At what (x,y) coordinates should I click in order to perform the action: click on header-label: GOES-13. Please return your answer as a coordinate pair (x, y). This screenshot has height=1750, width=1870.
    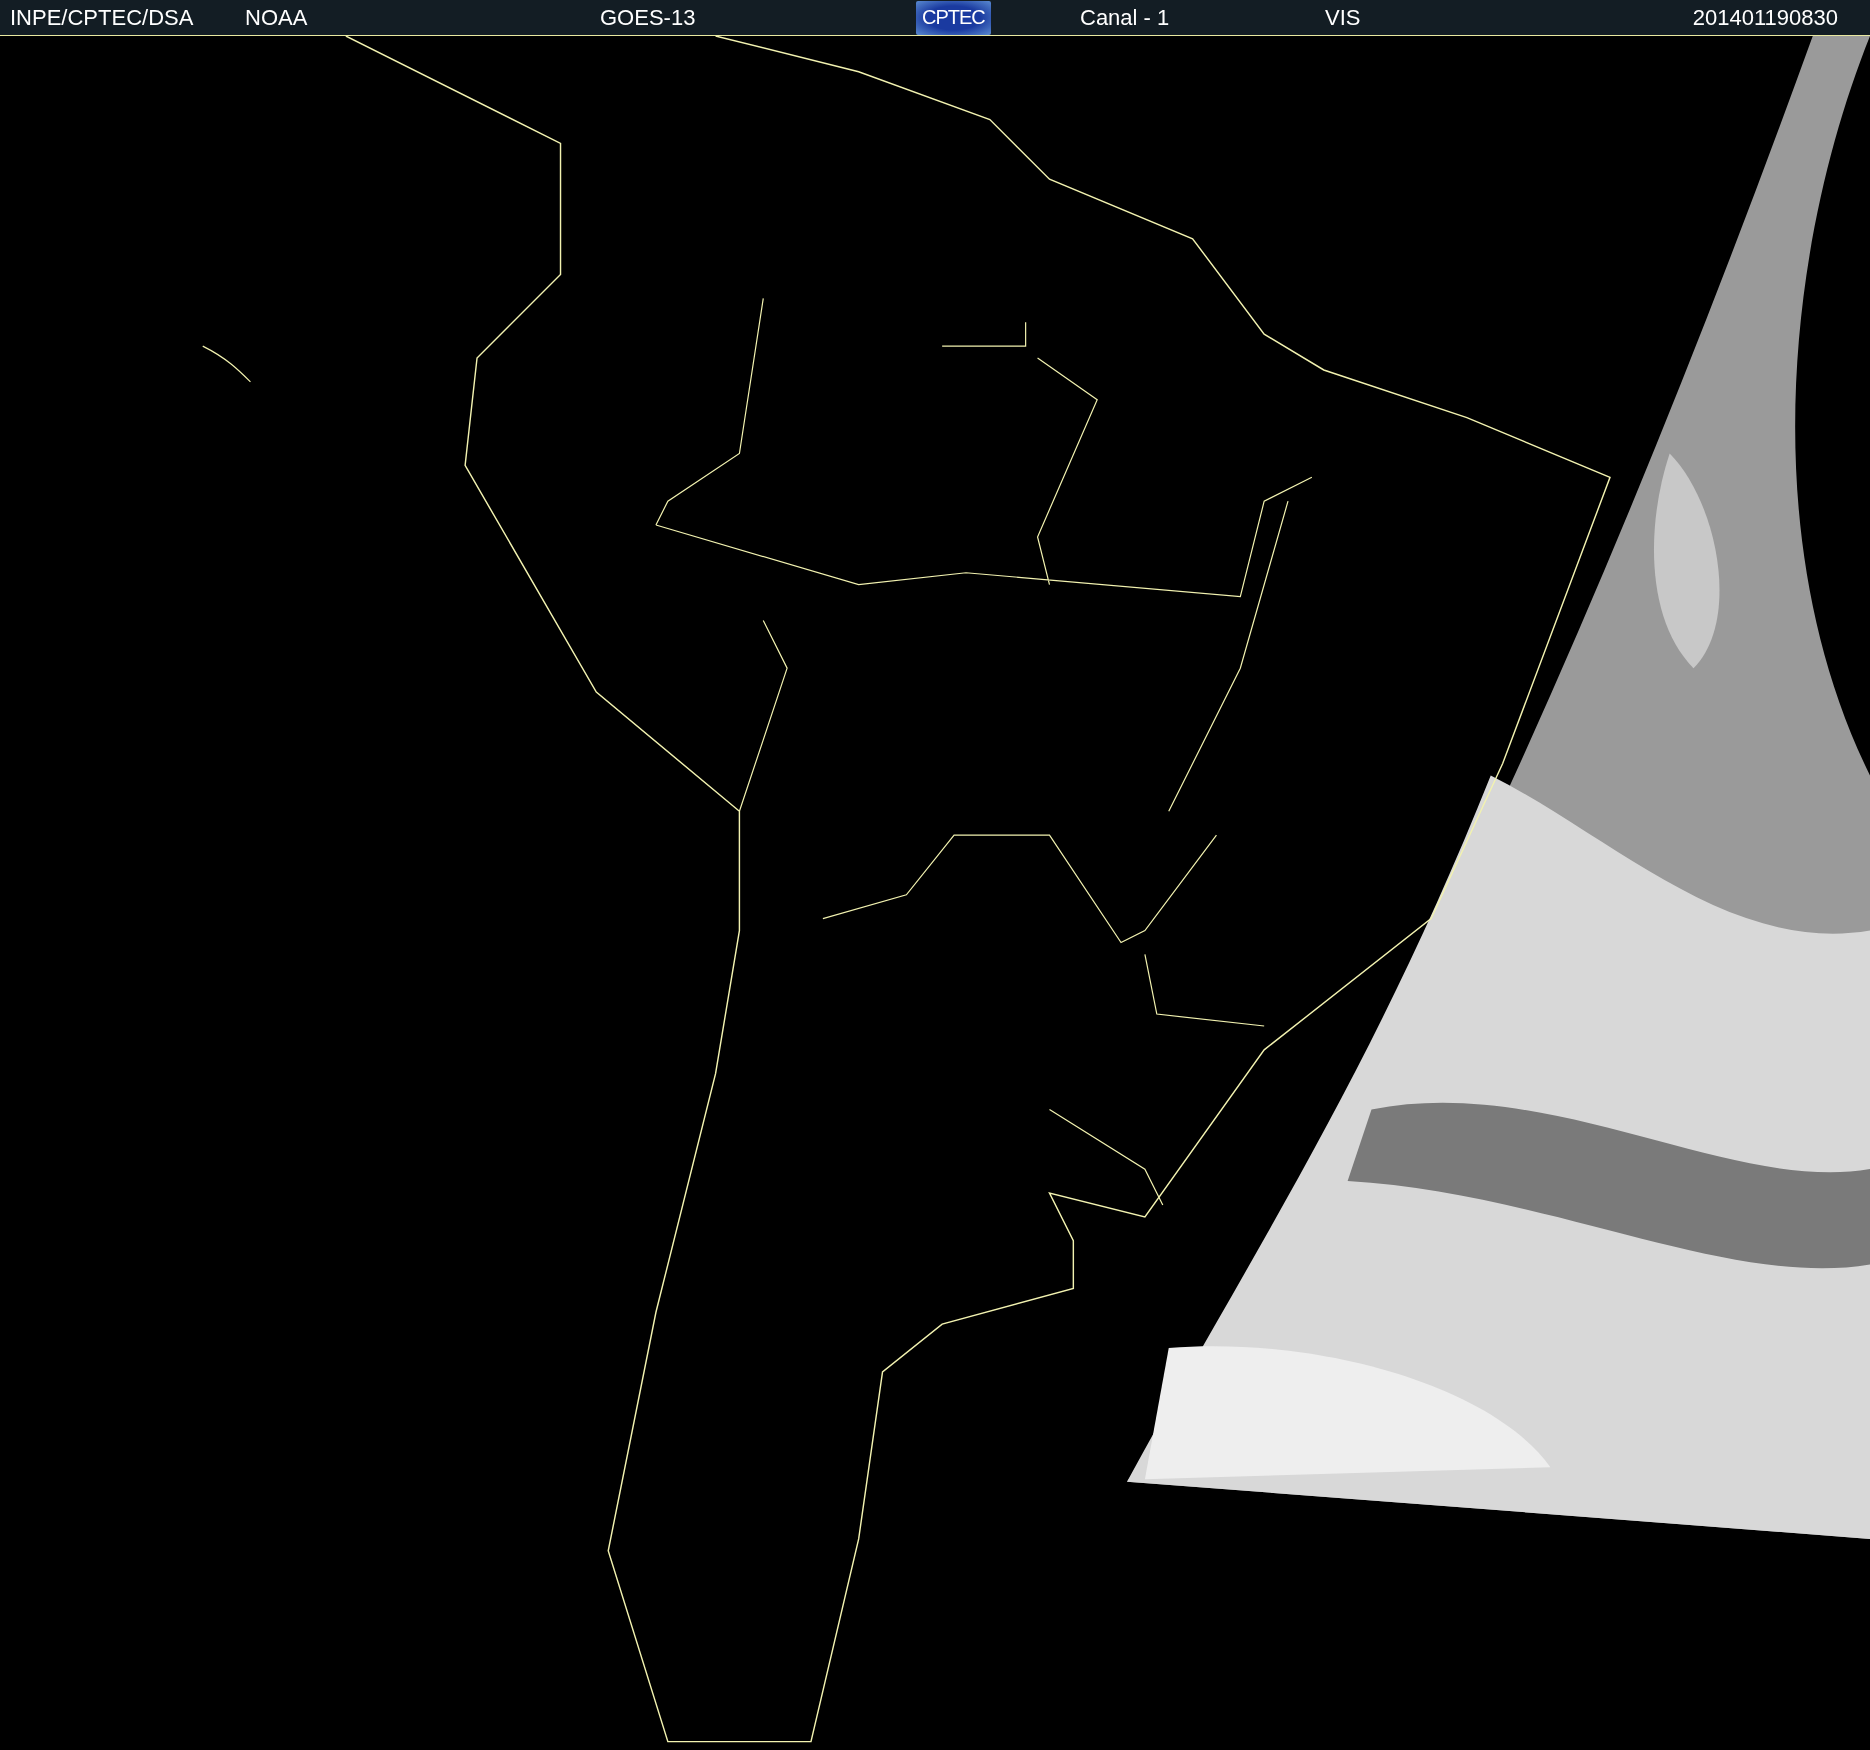
    Looking at the image, I should click on (648, 17).